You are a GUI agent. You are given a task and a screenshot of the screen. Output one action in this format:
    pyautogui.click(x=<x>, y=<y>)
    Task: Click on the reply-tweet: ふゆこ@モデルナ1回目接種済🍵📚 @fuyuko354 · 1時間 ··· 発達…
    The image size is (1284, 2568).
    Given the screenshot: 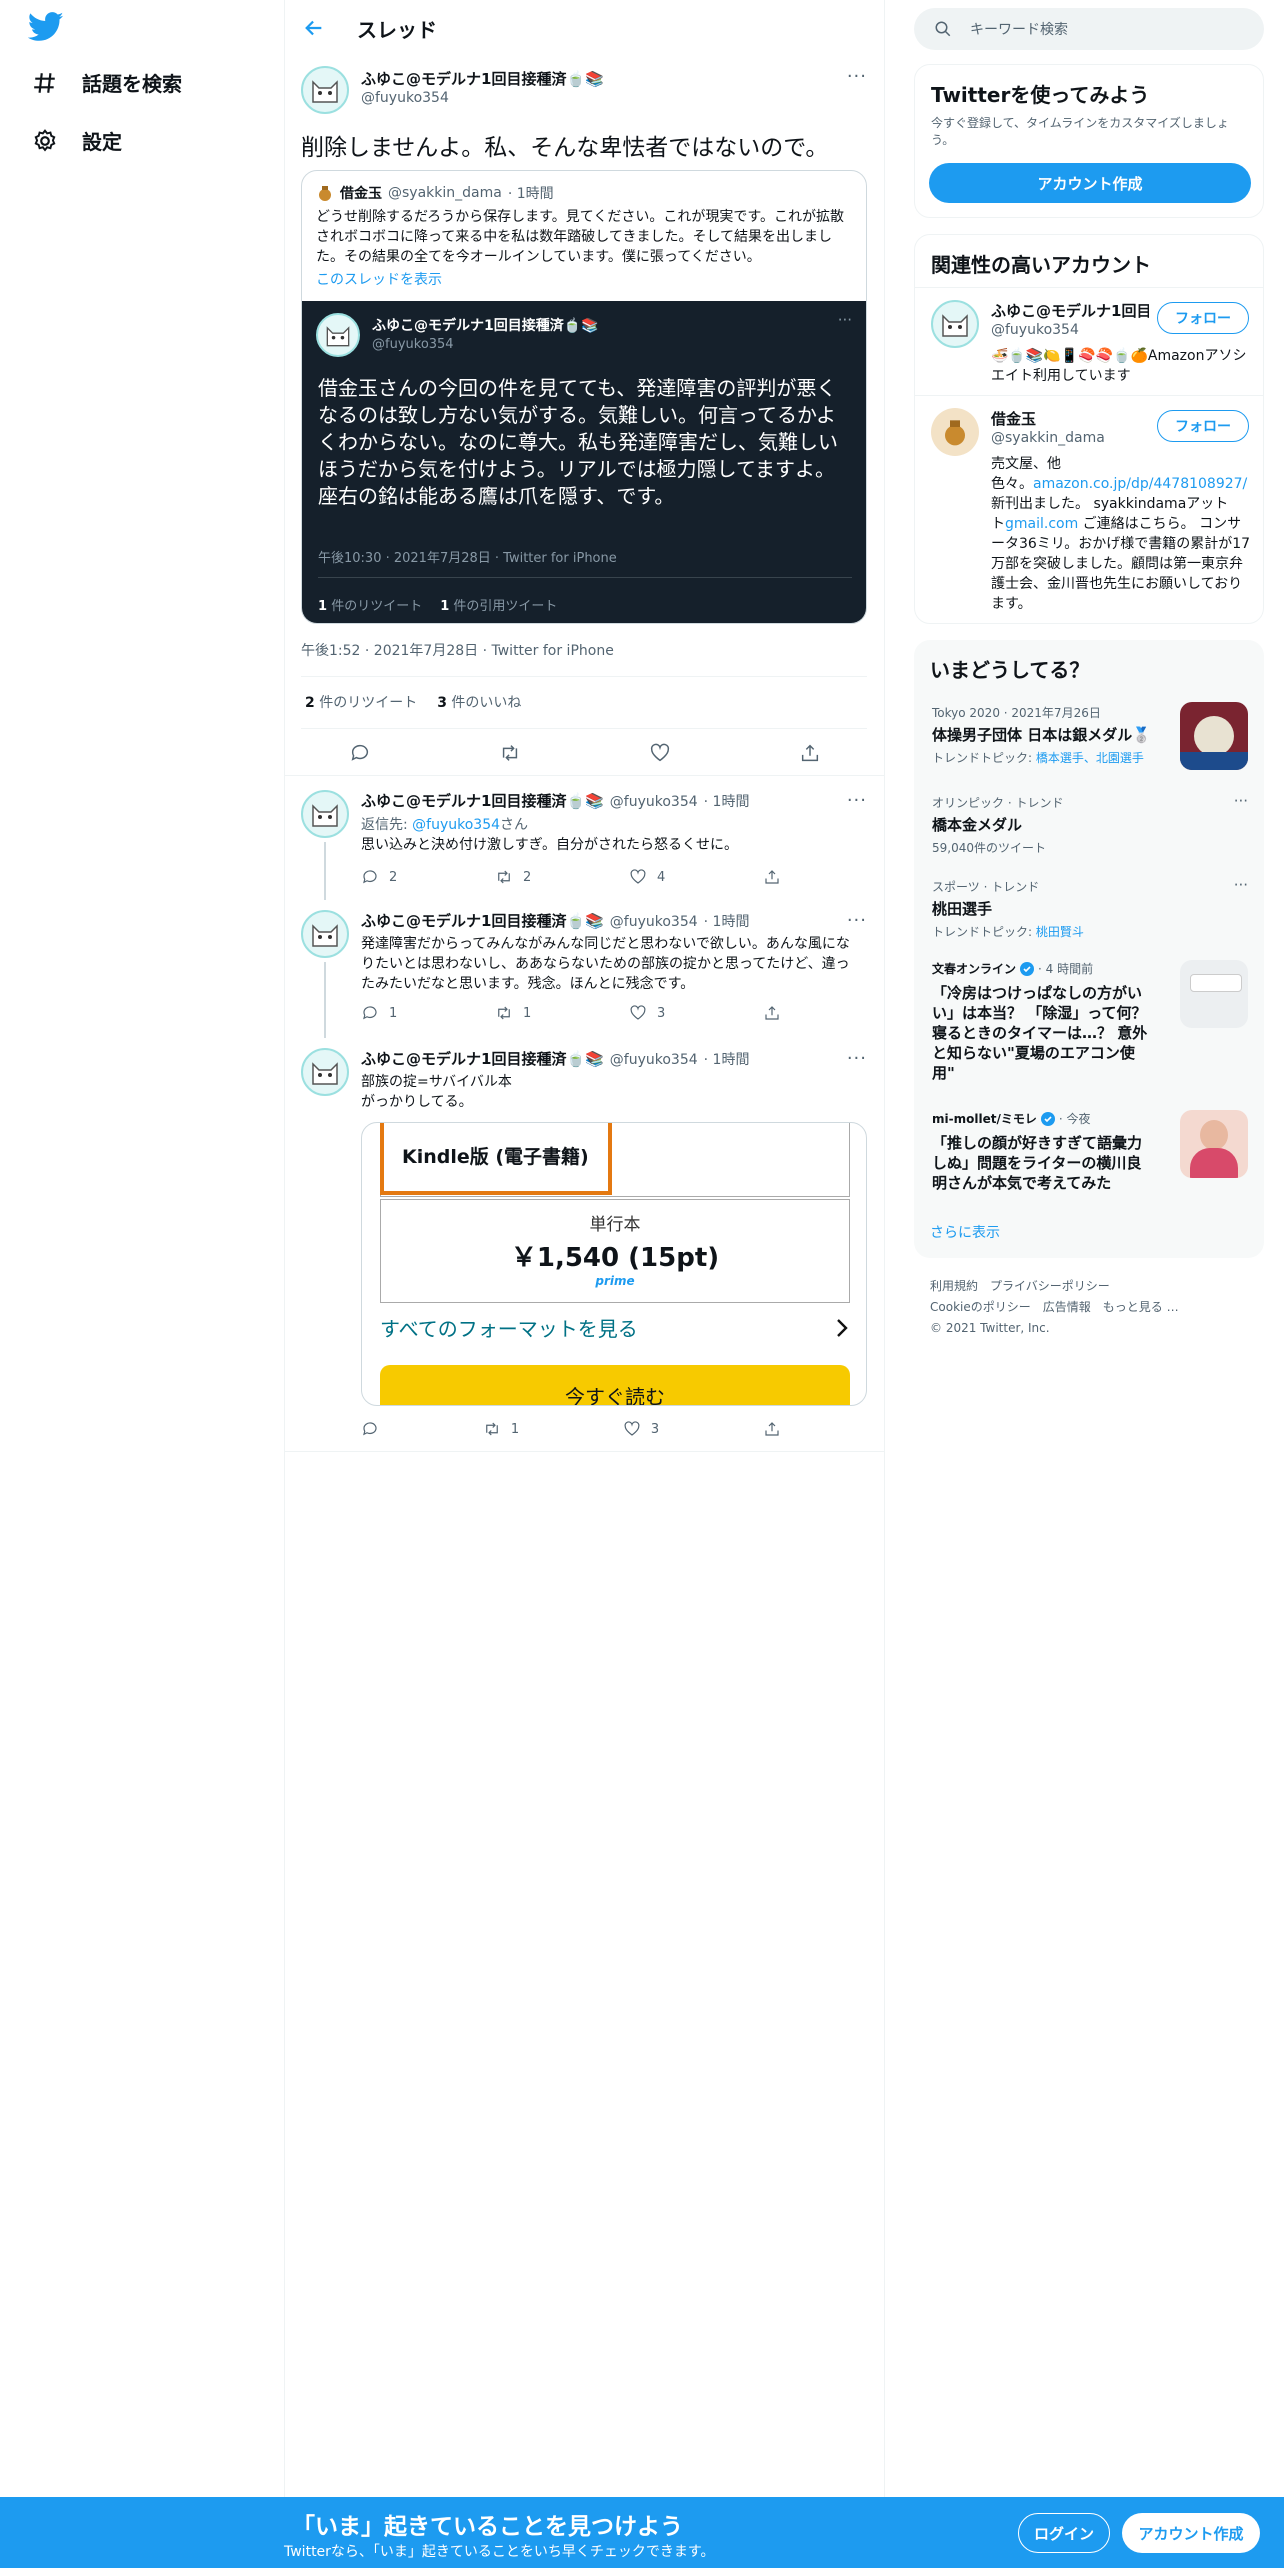 What is the action you would take?
    pyautogui.click(x=585, y=967)
    